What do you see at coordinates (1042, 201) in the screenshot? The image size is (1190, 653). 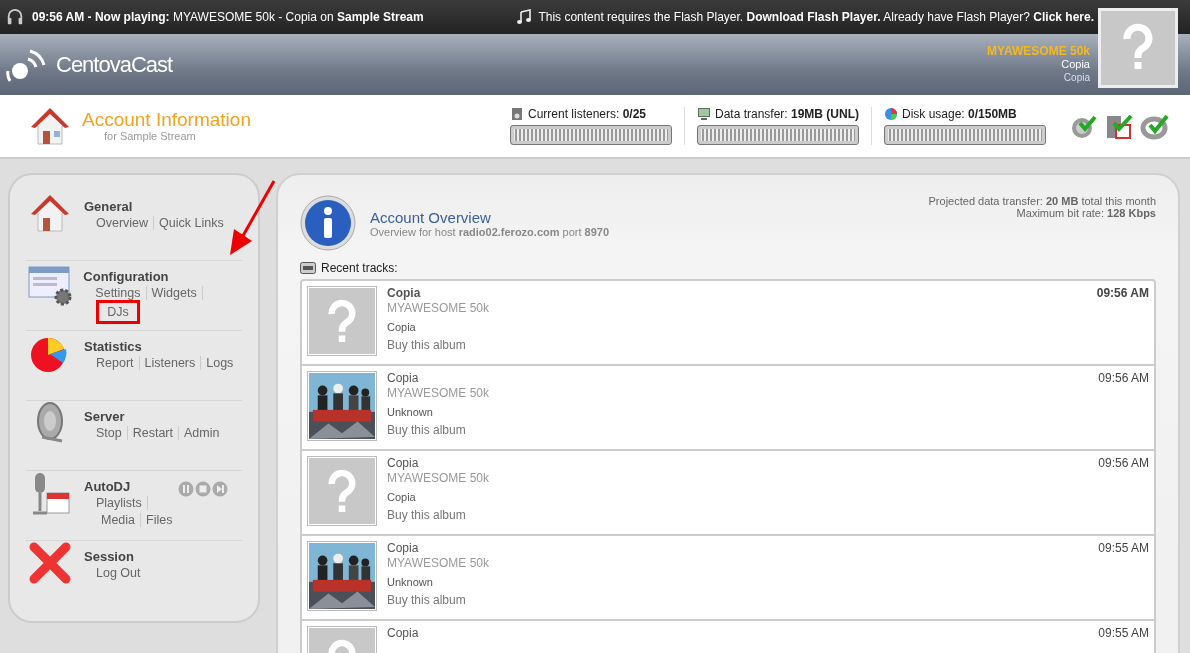 I see `projected-transfer-text: Projected data transfer: 20 MB total this month` at bounding box center [1042, 201].